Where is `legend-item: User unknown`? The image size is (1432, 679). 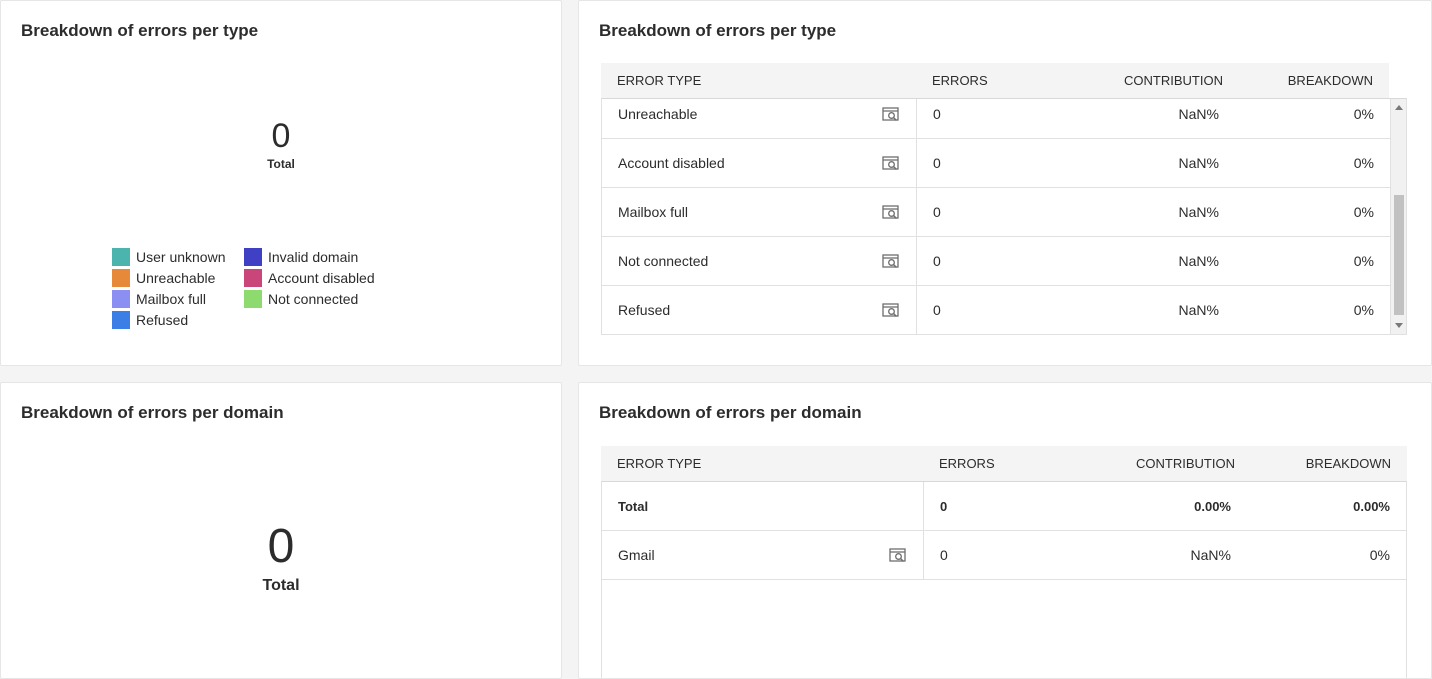 legend-item: User unknown is located at coordinates (178, 257).